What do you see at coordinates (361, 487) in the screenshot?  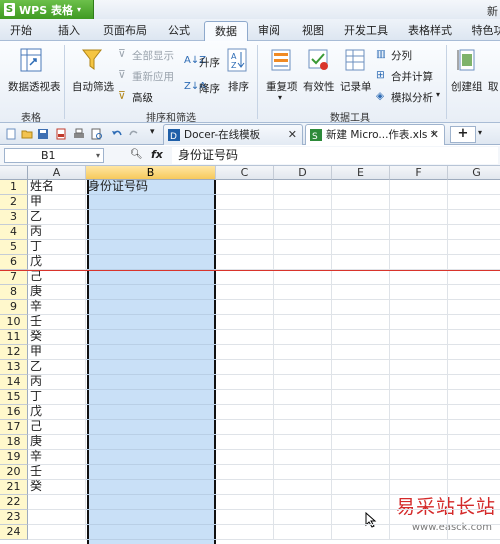 I see `cell-e21` at bounding box center [361, 487].